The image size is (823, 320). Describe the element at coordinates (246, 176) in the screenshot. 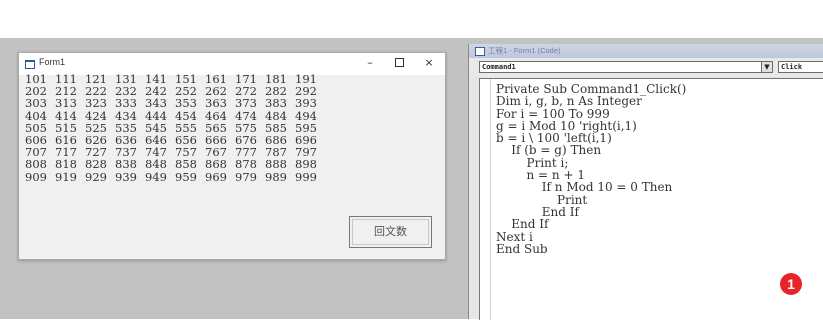

I see `output-number: 979` at that location.